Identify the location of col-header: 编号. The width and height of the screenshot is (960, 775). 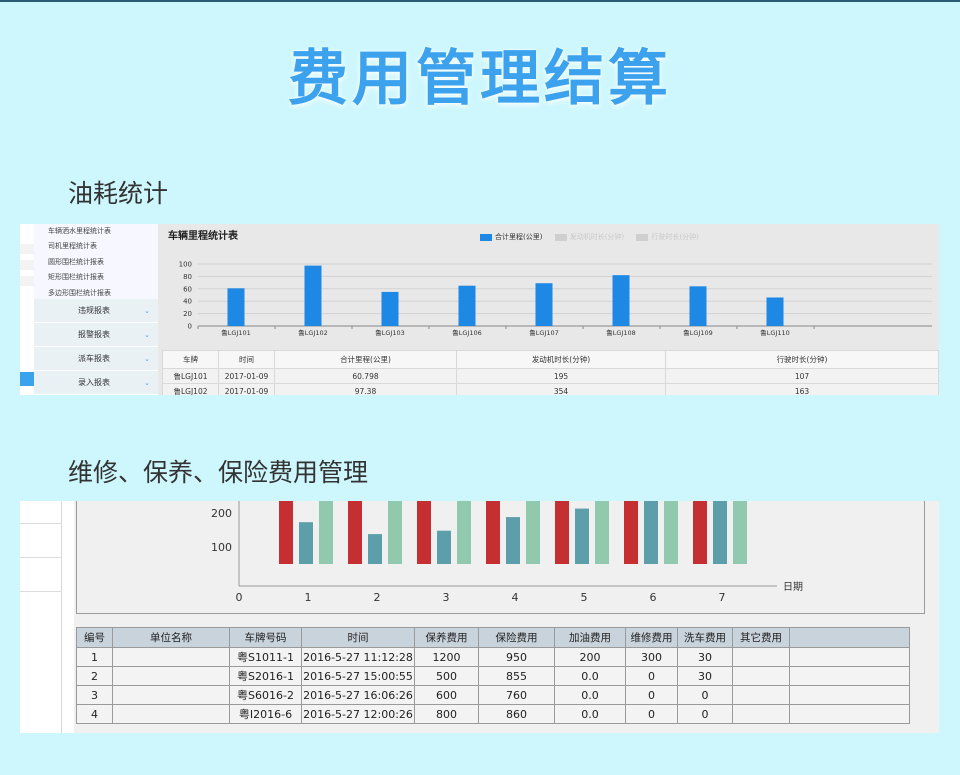
(94, 637).